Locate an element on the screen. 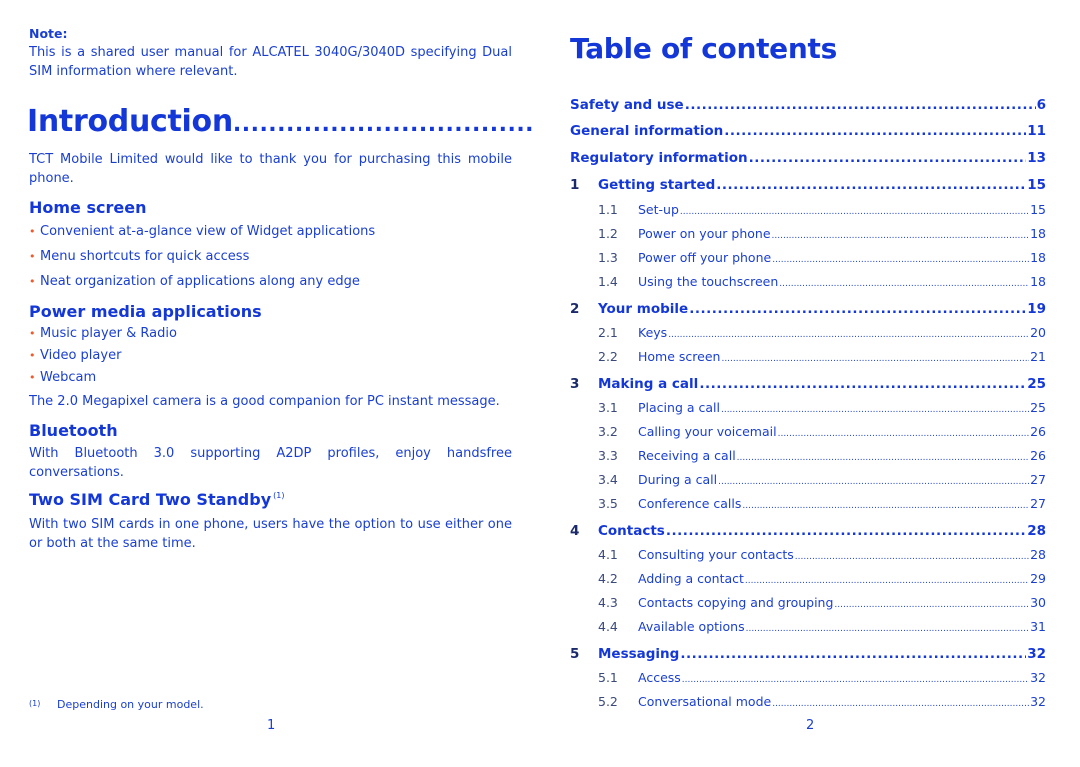 The image size is (1080, 767). toc-entry-label: Power on your phone is located at coordinates (704, 233).